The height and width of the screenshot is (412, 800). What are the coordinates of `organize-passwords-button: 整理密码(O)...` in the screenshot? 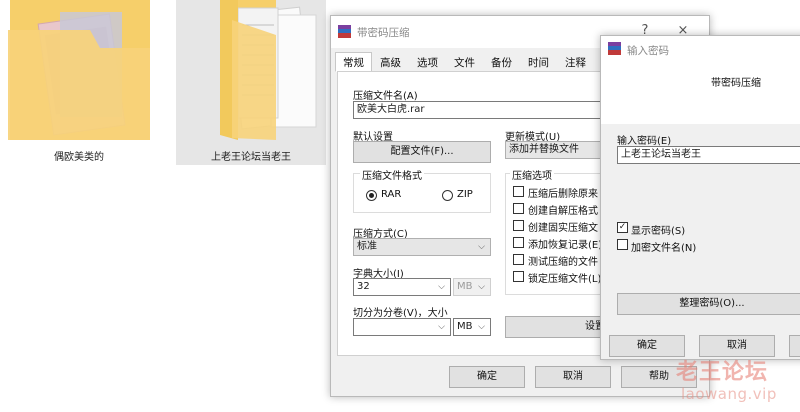 It's located at (708, 304).